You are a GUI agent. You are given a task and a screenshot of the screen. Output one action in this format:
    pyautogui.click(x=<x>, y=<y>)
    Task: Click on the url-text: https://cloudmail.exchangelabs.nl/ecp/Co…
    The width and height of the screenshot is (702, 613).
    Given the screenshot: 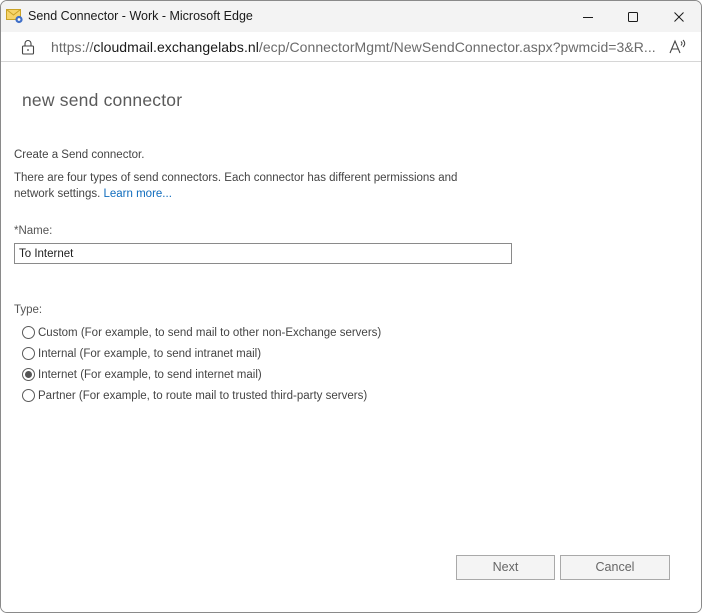 What is the action you would take?
    pyautogui.click(x=353, y=47)
    